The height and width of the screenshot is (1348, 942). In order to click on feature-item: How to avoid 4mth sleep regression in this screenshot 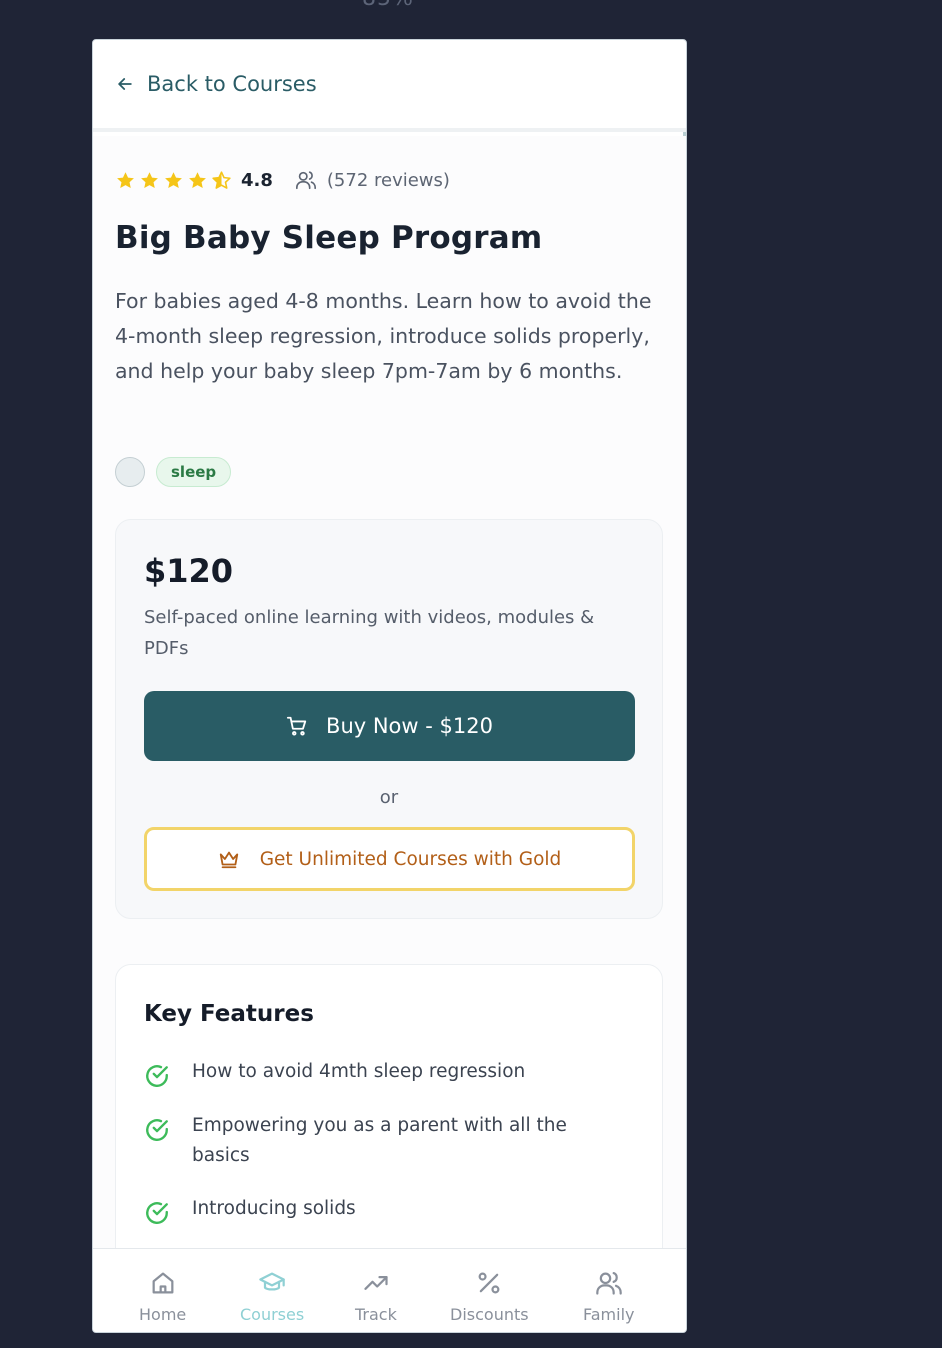, I will do `click(384, 1073)`.